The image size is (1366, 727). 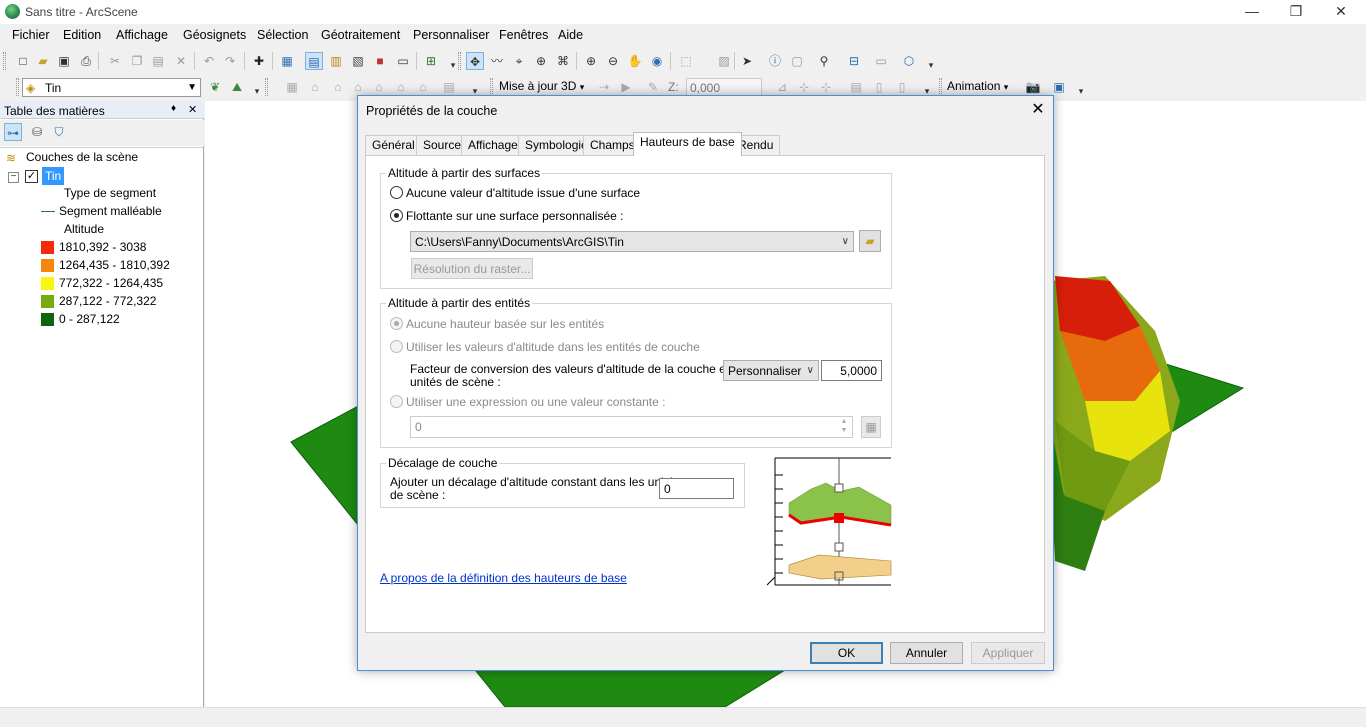 What do you see at coordinates (314, 61) in the screenshot?
I see `table-of-contents-icon: ▤` at bounding box center [314, 61].